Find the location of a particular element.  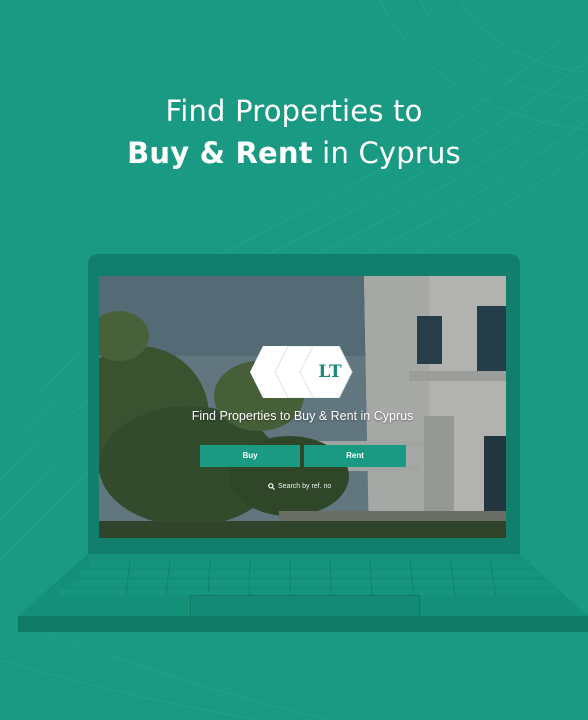

hero-headline: Find Properties to Buy & Rent in Cyprus is located at coordinates (294, 132).